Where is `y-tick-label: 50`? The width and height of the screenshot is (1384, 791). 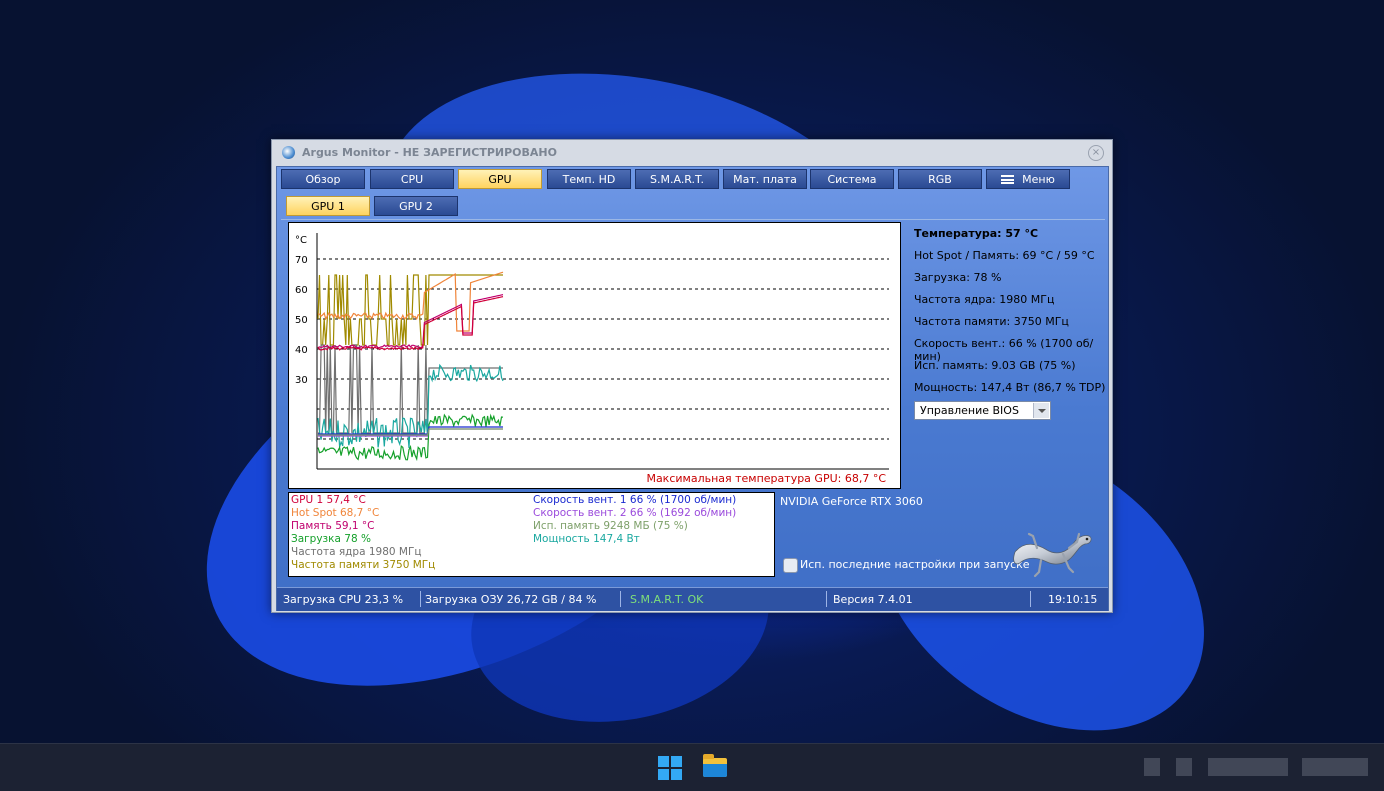
y-tick-label: 50 is located at coordinates (301, 320).